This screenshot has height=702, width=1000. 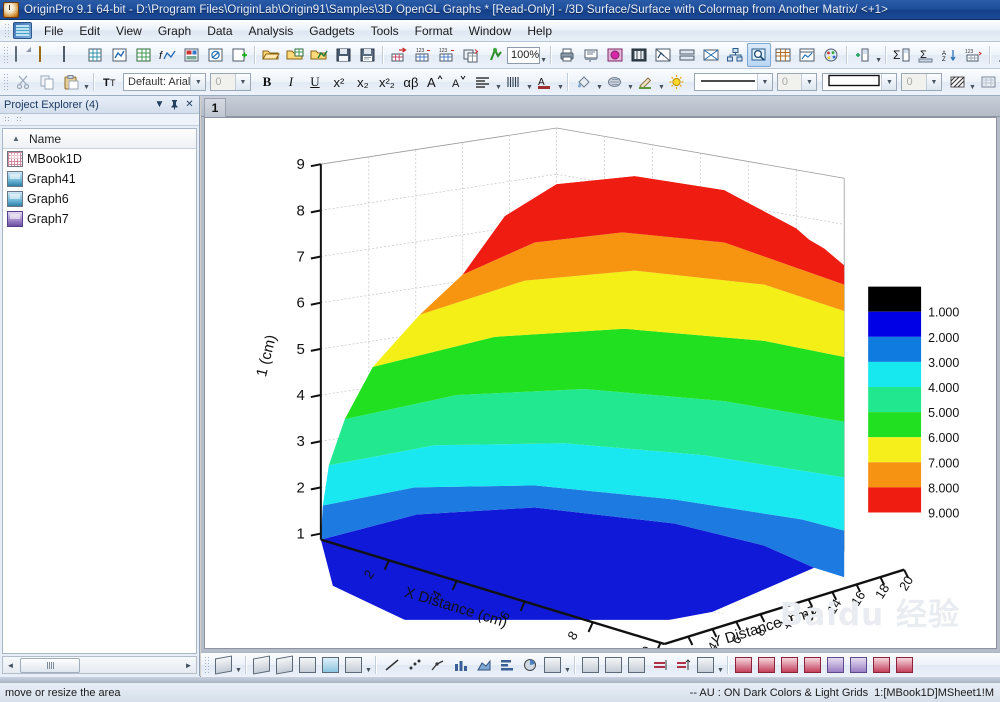 What do you see at coordinates (89, 31) in the screenshot?
I see `menu-item-edit: Edit` at bounding box center [89, 31].